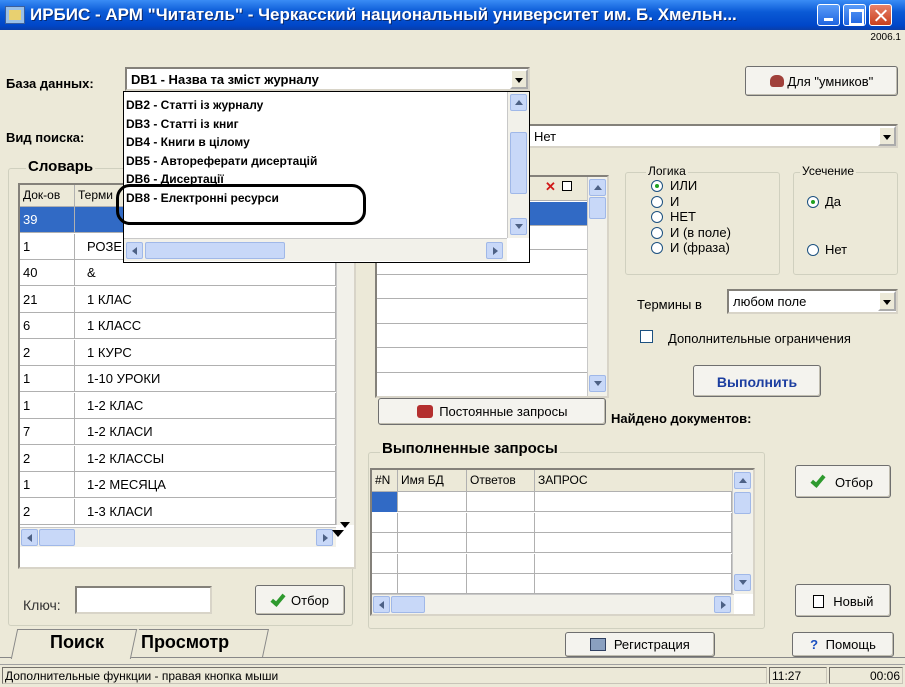 This screenshot has height=687, width=905. I want to click on table-row: 21 КУРС, so click(178, 352).